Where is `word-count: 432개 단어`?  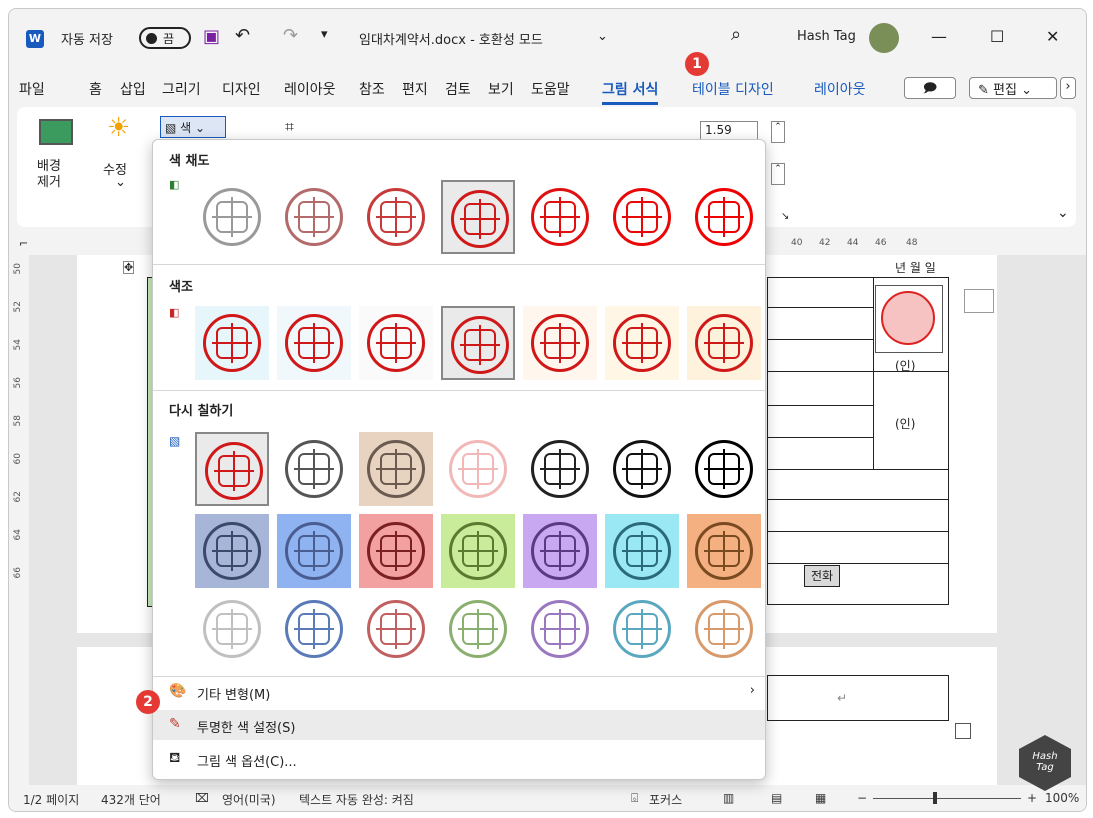
word-count: 432개 단어 is located at coordinates (131, 799).